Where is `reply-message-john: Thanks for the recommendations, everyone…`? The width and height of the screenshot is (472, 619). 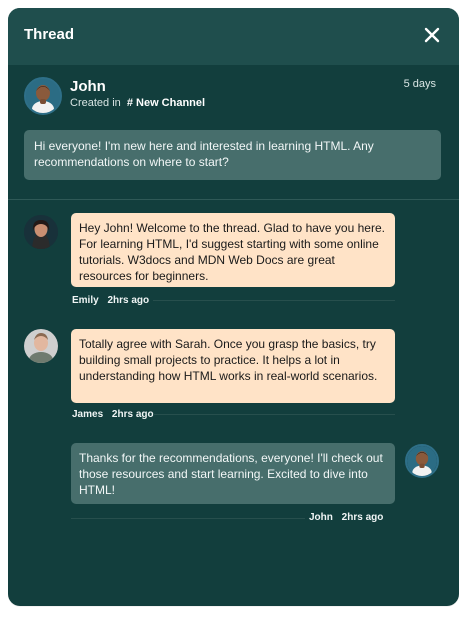
reply-message-john: Thanks for the recommendations, everyone… is located at coordinates (233, 473).